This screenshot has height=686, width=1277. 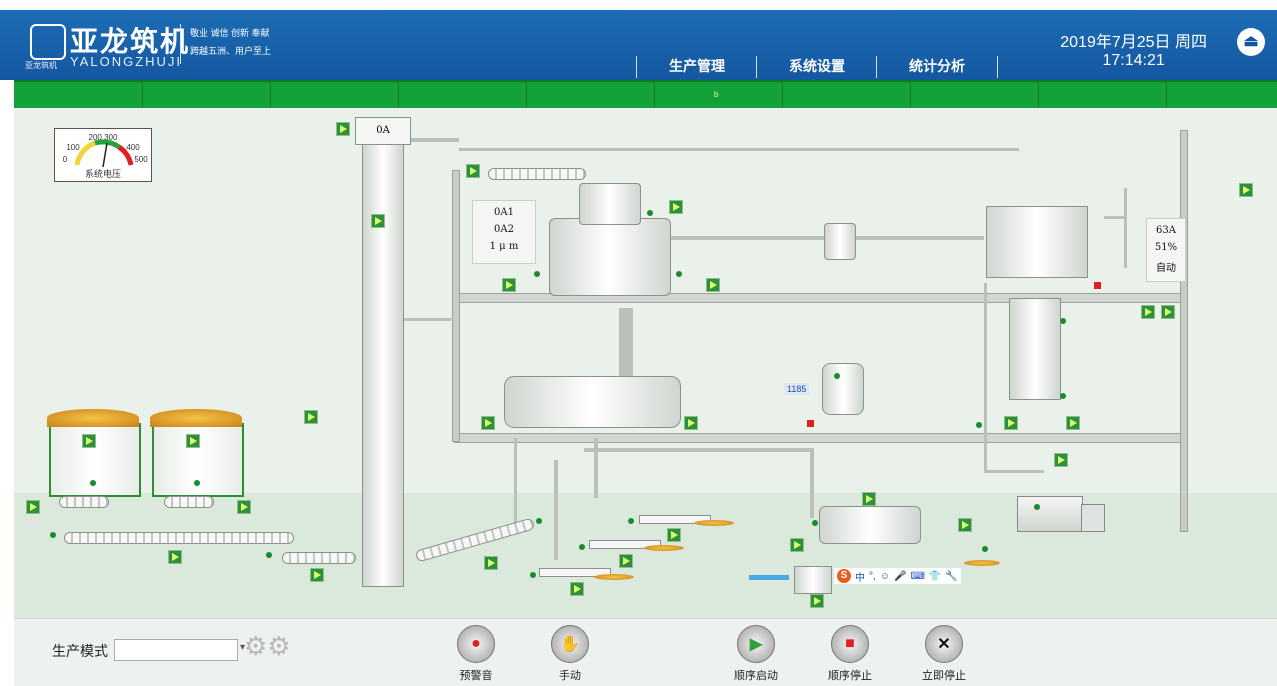 I want to click on ime-toolbar: S 中 °, ☺ 🎤 ⌨ 👕 🔧, so click(x=897, y=576).